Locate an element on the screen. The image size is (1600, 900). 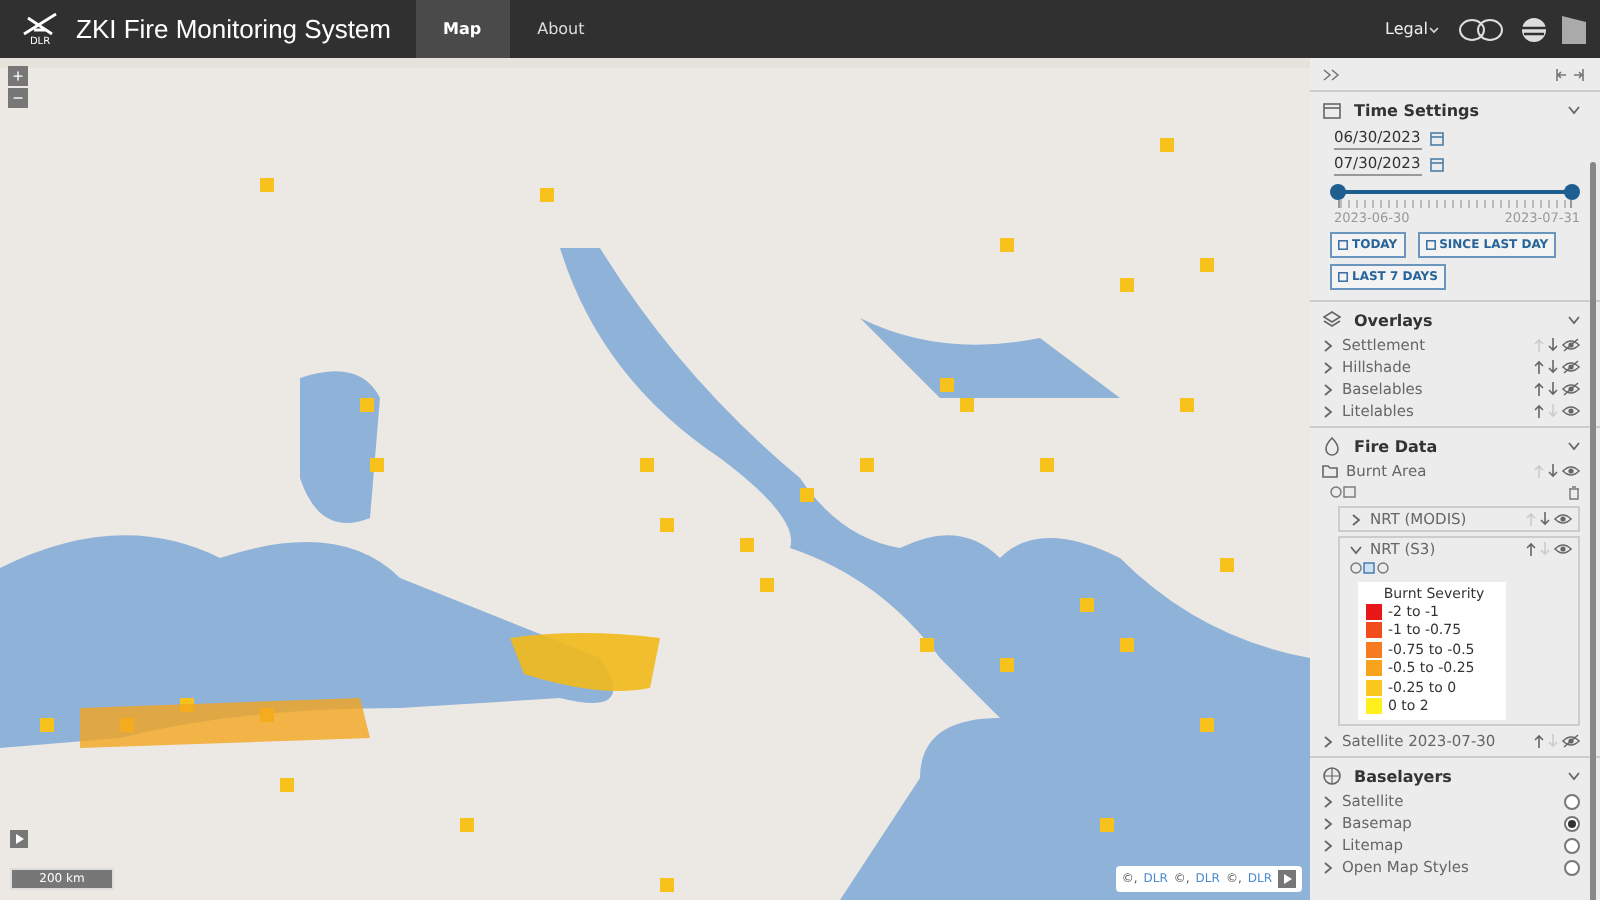
app-title: ZKI Fire Monitoring System is located at coordinates (233, 30).